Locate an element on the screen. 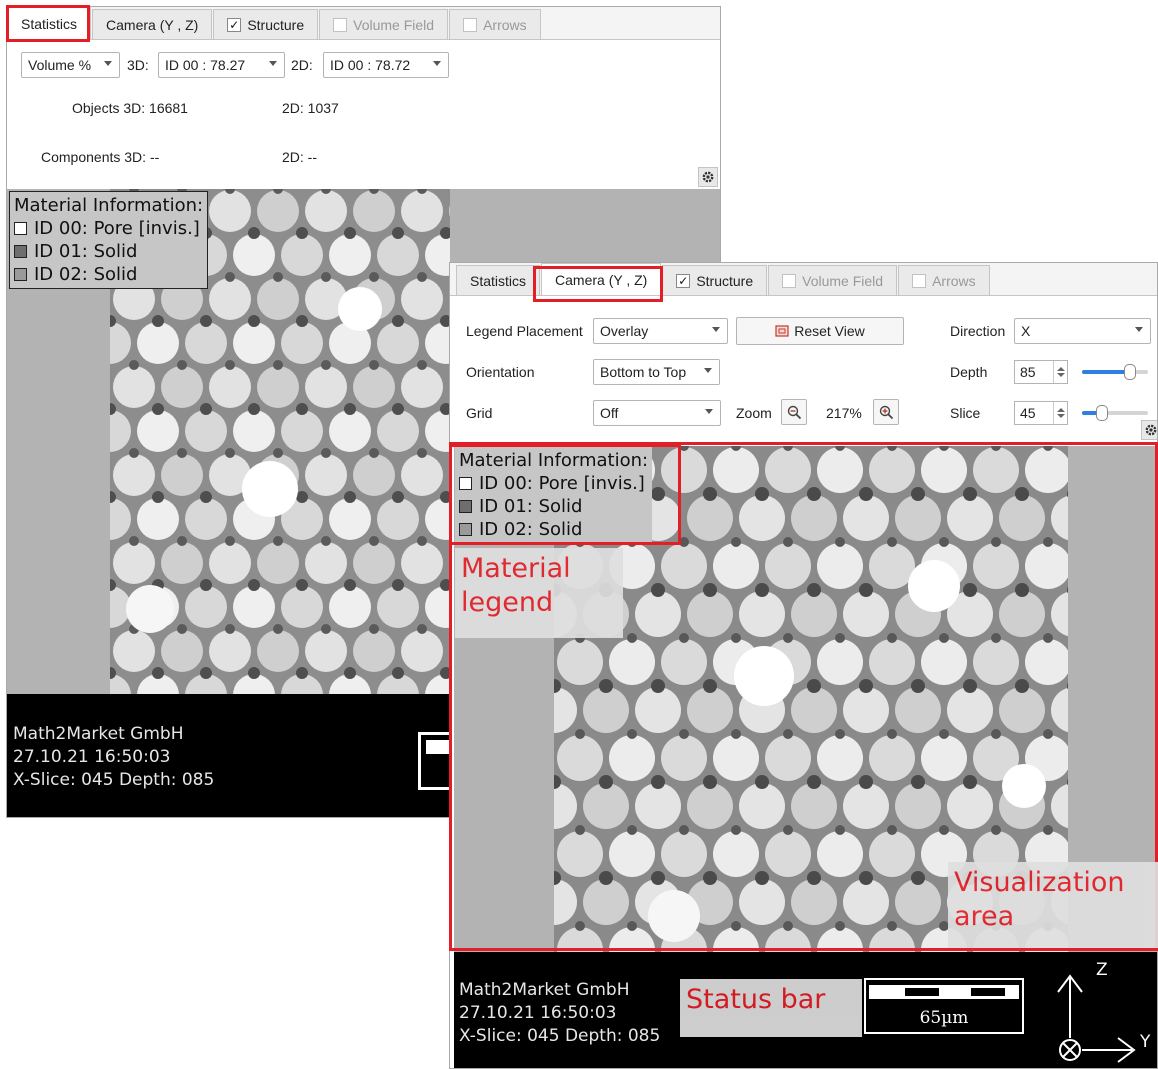 This screenshot has height=1069, width=1158. label-3d: 3D: is located at coordinates (138, 65).